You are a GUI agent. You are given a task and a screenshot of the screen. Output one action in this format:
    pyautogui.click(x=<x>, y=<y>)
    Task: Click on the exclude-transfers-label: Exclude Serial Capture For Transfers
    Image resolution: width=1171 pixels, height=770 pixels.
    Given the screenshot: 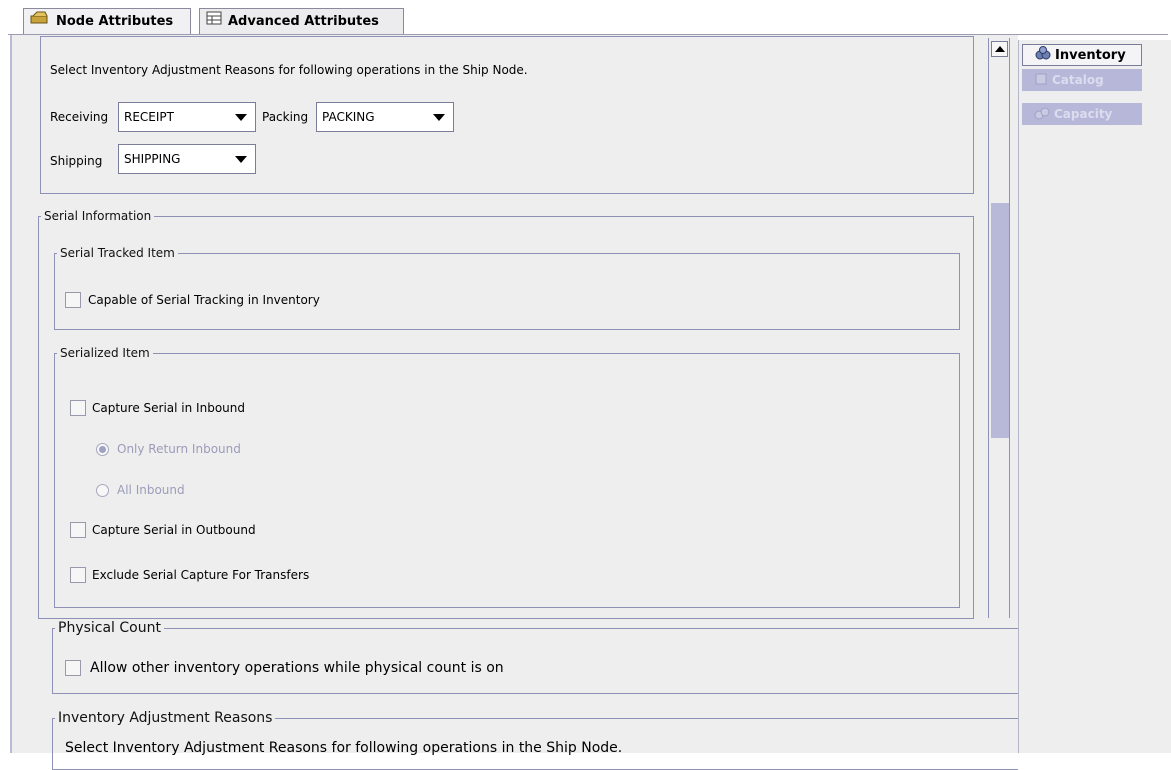 What is the action you would take?
    pyautogui.click(x=201, y=575)
    